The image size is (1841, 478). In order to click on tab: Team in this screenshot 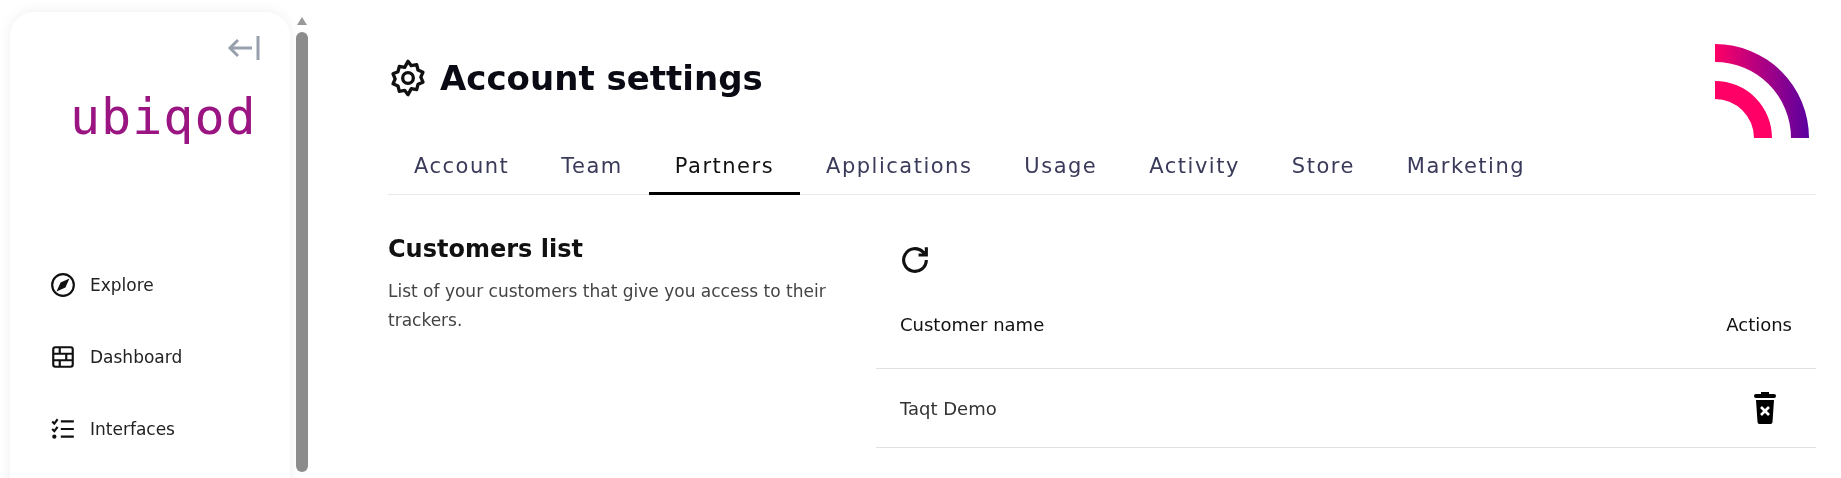, I will do `click(592, 168)`.